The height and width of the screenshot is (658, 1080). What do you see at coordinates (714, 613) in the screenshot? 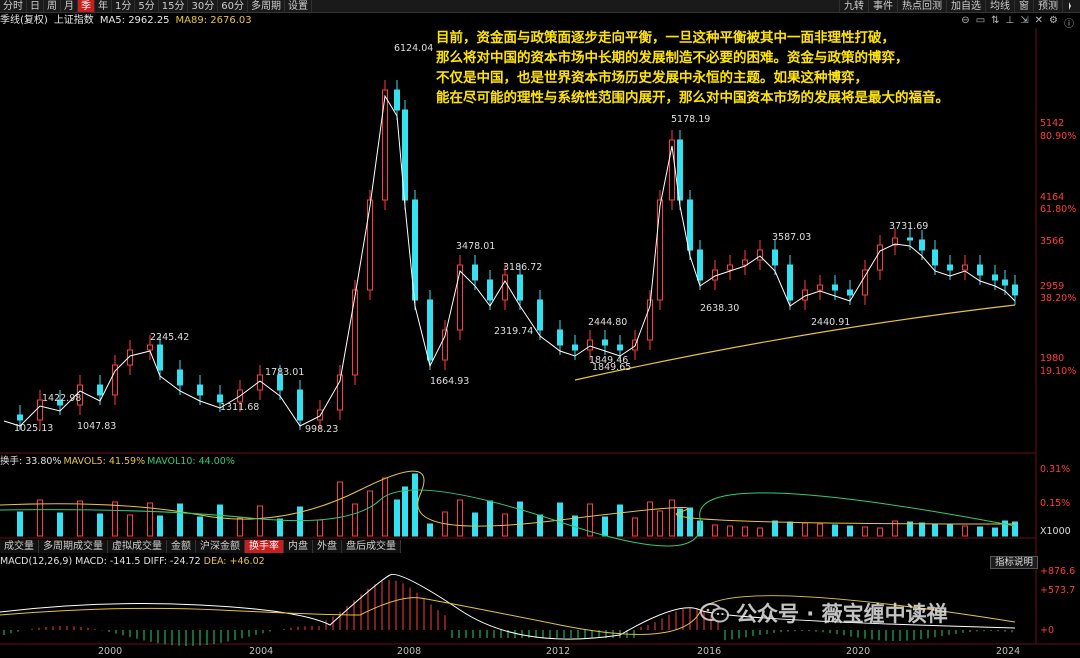
I see `wechat-icon` at bounding box center [714, 613].